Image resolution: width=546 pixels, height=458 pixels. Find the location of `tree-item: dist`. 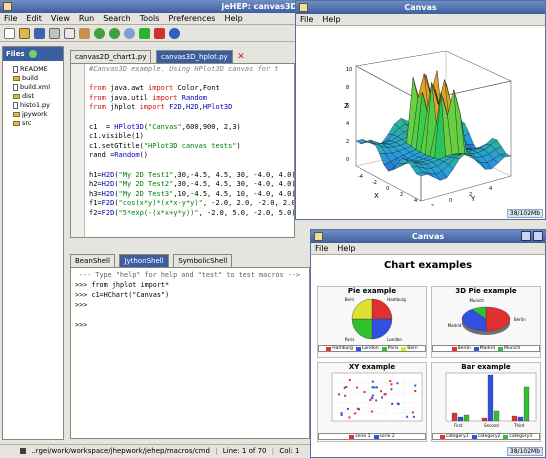

tree-item: dist is located at coordinates (37, 96).